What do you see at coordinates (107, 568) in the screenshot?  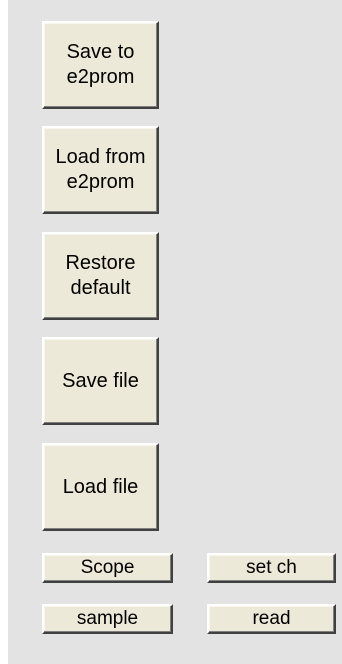 I see `scope-button: Scope` at bounding box center [107, 568].